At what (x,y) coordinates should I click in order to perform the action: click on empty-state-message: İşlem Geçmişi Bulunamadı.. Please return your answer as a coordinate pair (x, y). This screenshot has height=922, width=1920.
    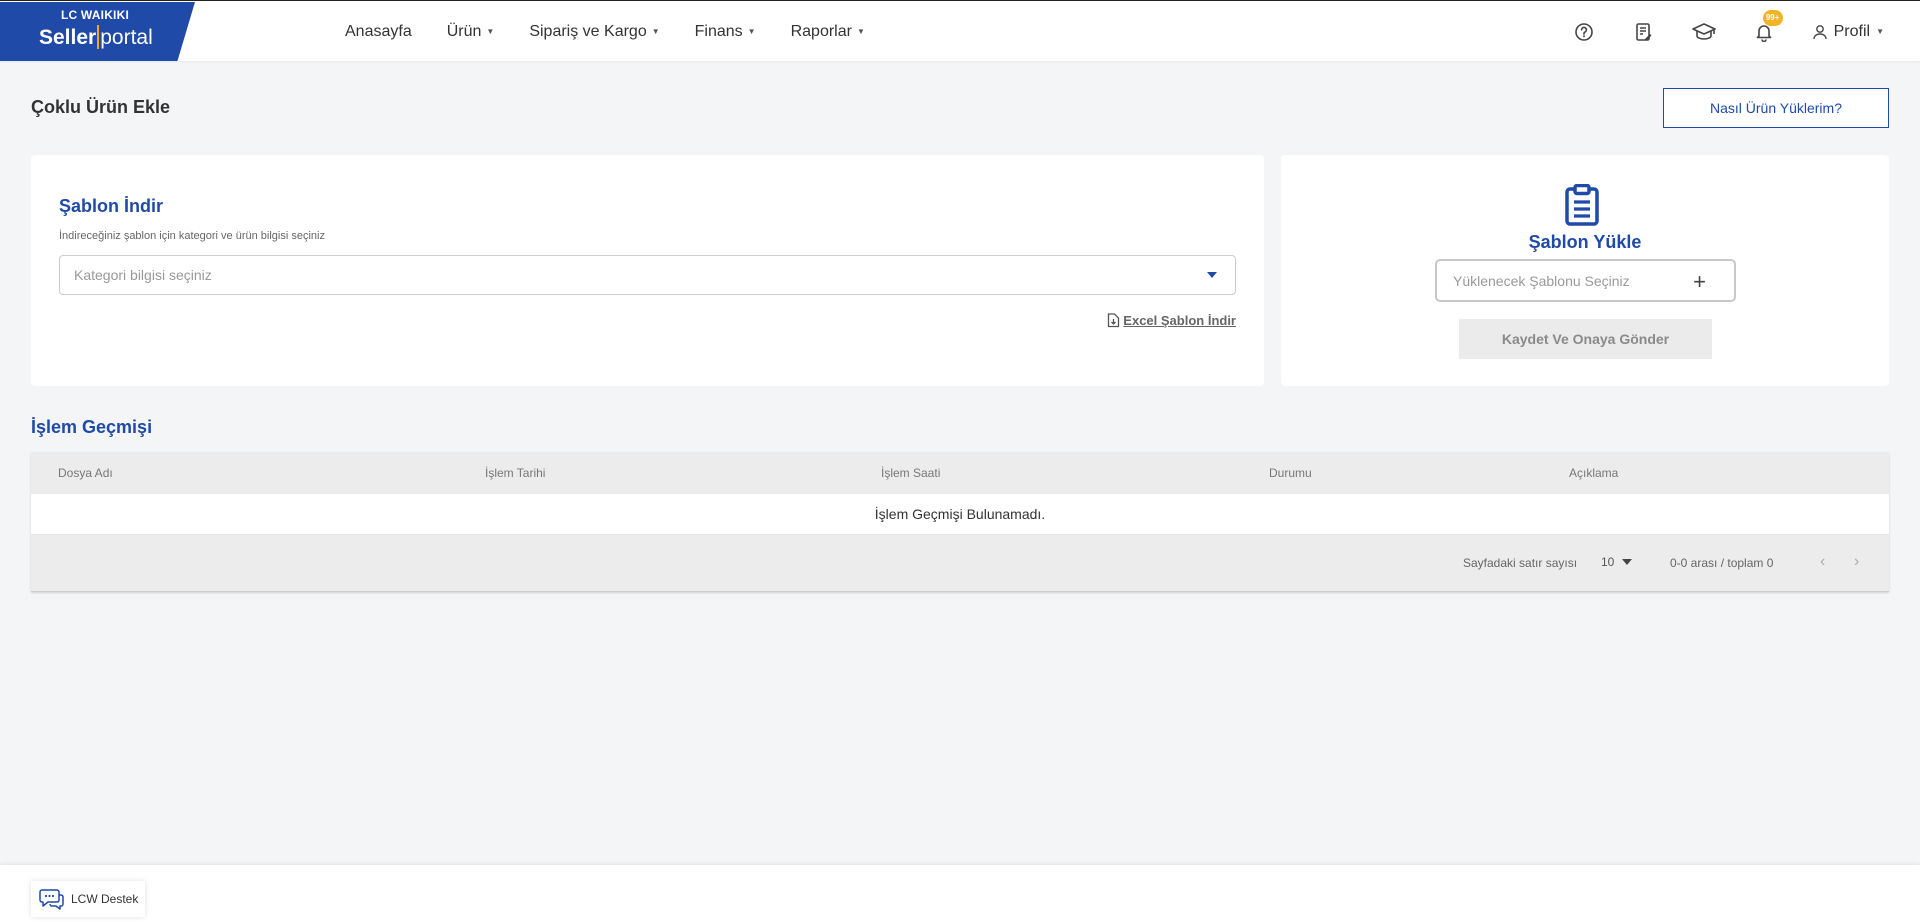
    Looking at the image, I should click on (960, 514).